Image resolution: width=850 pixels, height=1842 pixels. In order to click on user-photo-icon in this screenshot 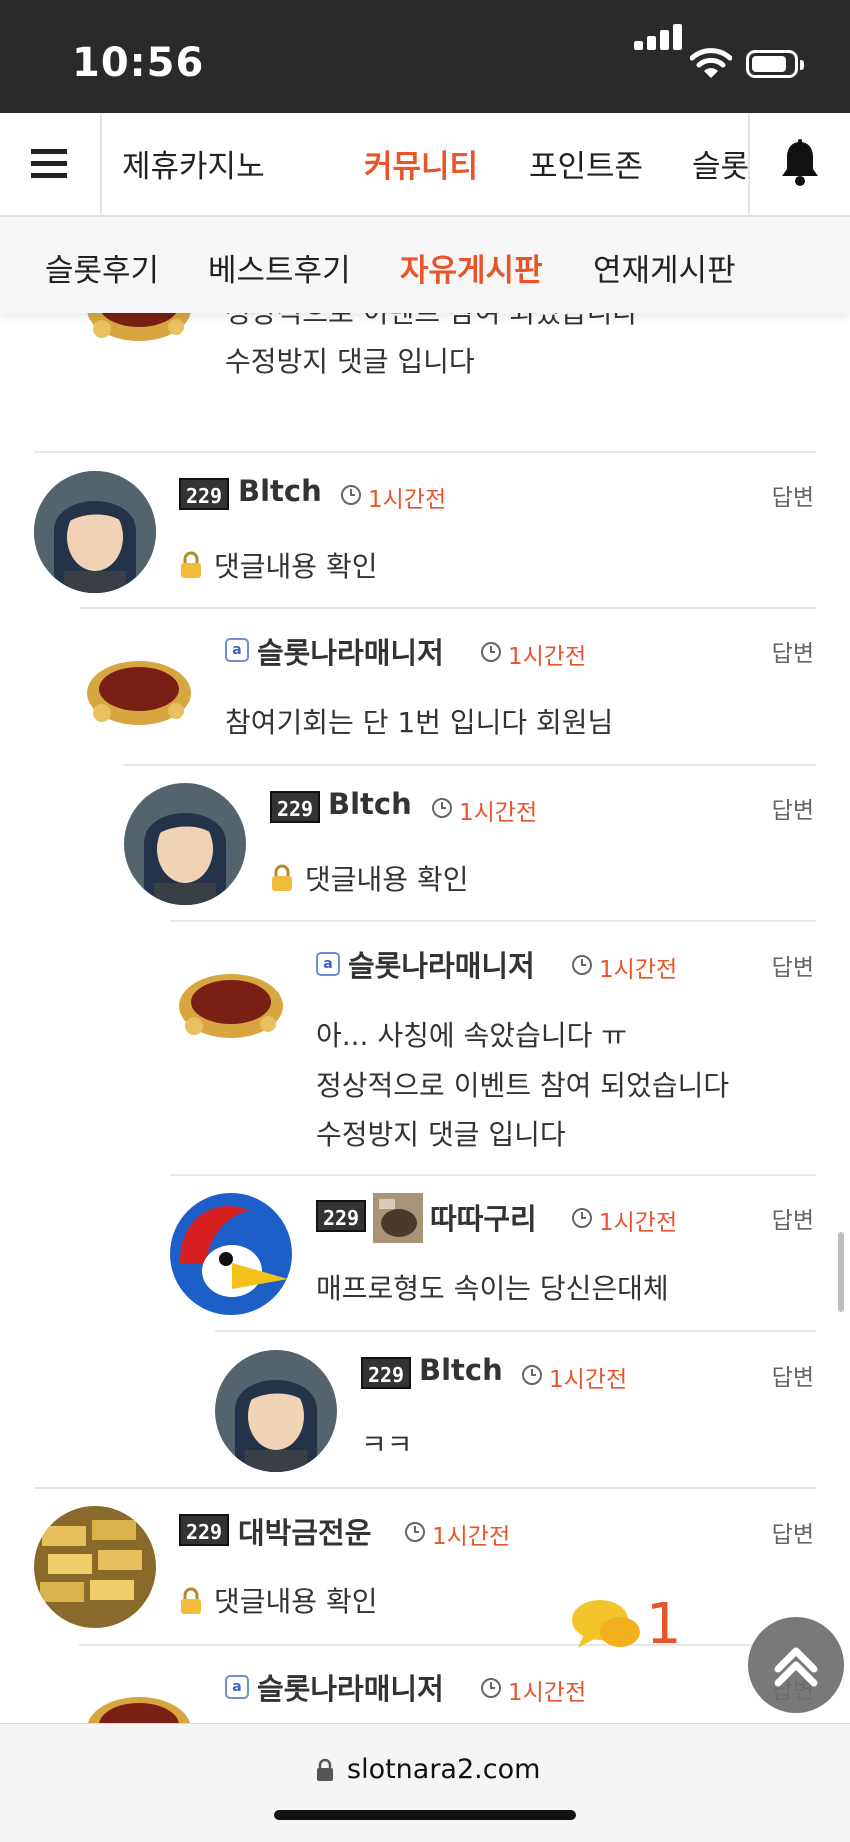, I will do `click(398, 1218)`.